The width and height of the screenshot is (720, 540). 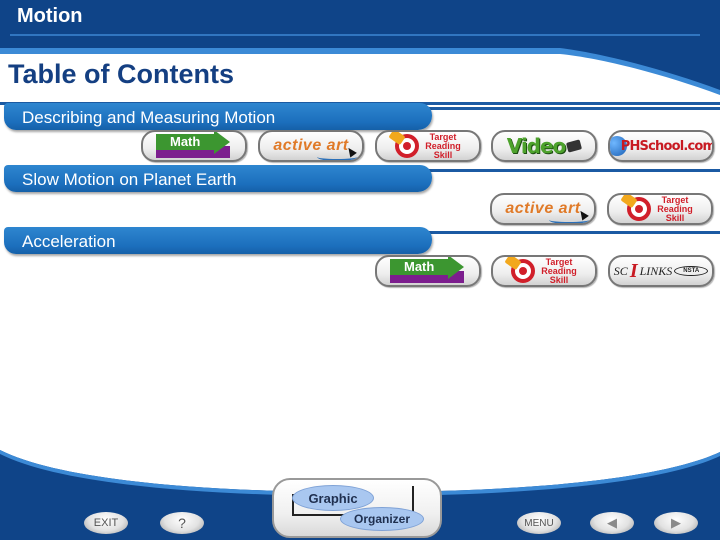 I want to click on section-bar: Slow Motion on Planet Earth, so click(x=218, y=178).